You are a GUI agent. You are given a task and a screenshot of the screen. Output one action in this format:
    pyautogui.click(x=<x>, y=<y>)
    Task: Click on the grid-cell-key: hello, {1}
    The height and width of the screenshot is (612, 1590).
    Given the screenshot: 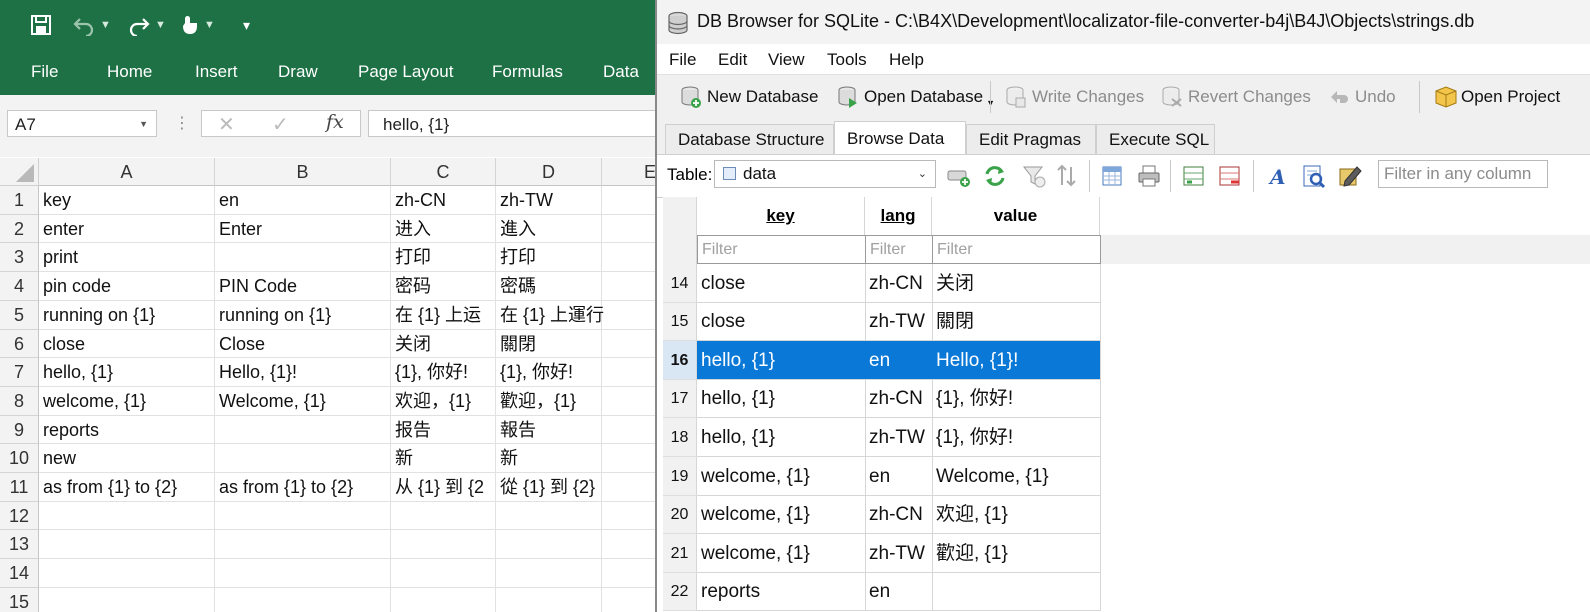 What is the action you would take?
    pyautogui.click(x=781, y=360)
    